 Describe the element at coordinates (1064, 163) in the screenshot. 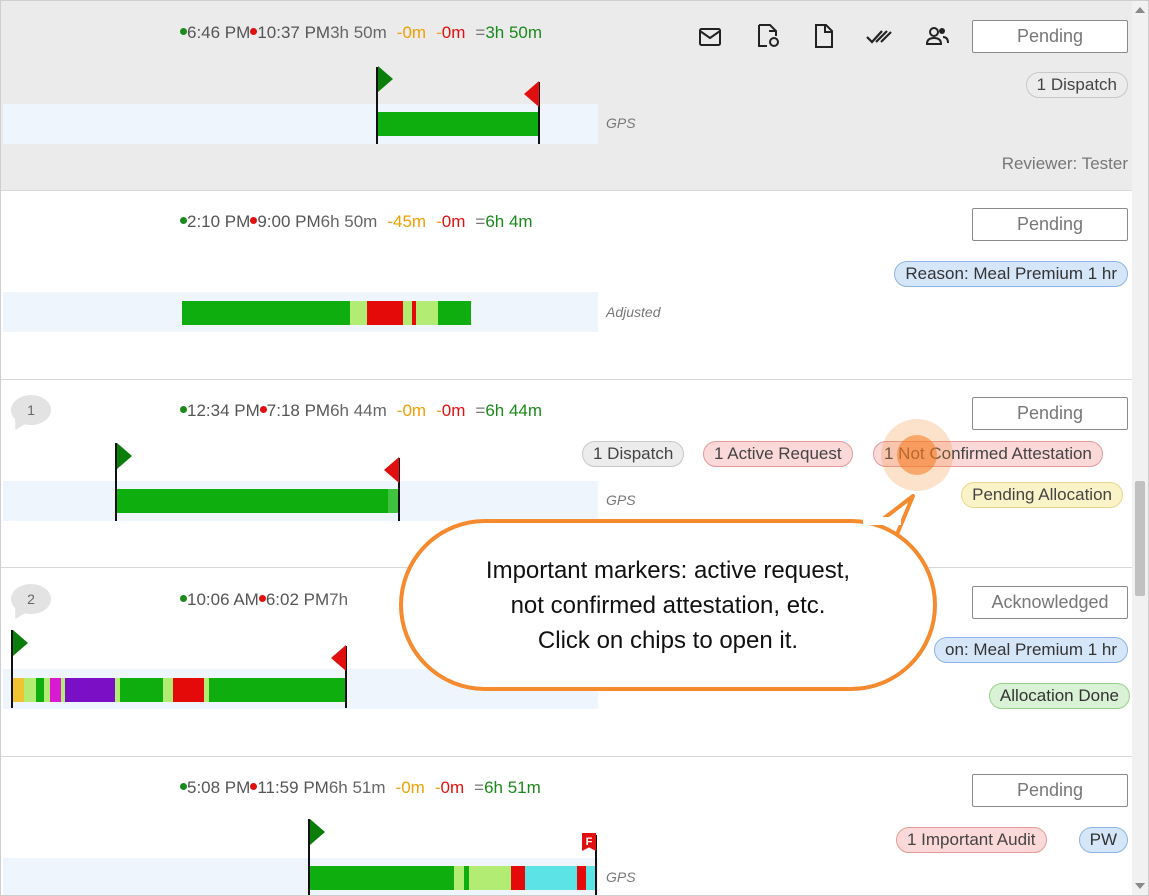

I see `reviewer-label: Reviewer: Tester` at that location.